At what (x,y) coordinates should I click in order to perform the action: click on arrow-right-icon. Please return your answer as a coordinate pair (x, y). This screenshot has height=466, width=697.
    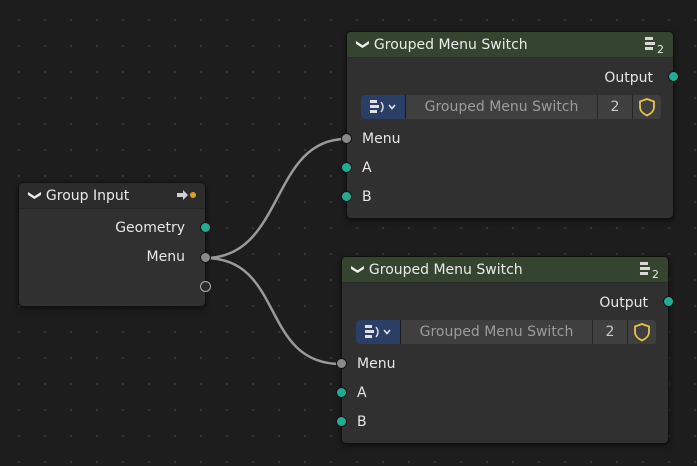
    Looking at the image, I should click on (186, 197).